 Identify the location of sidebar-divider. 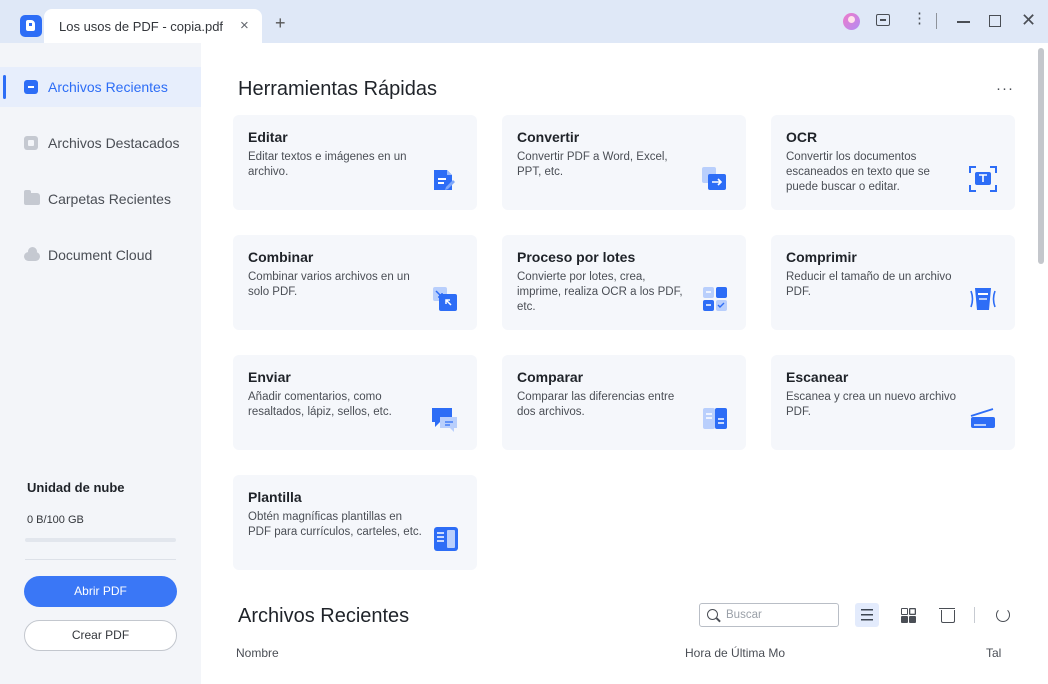
(100, 559).